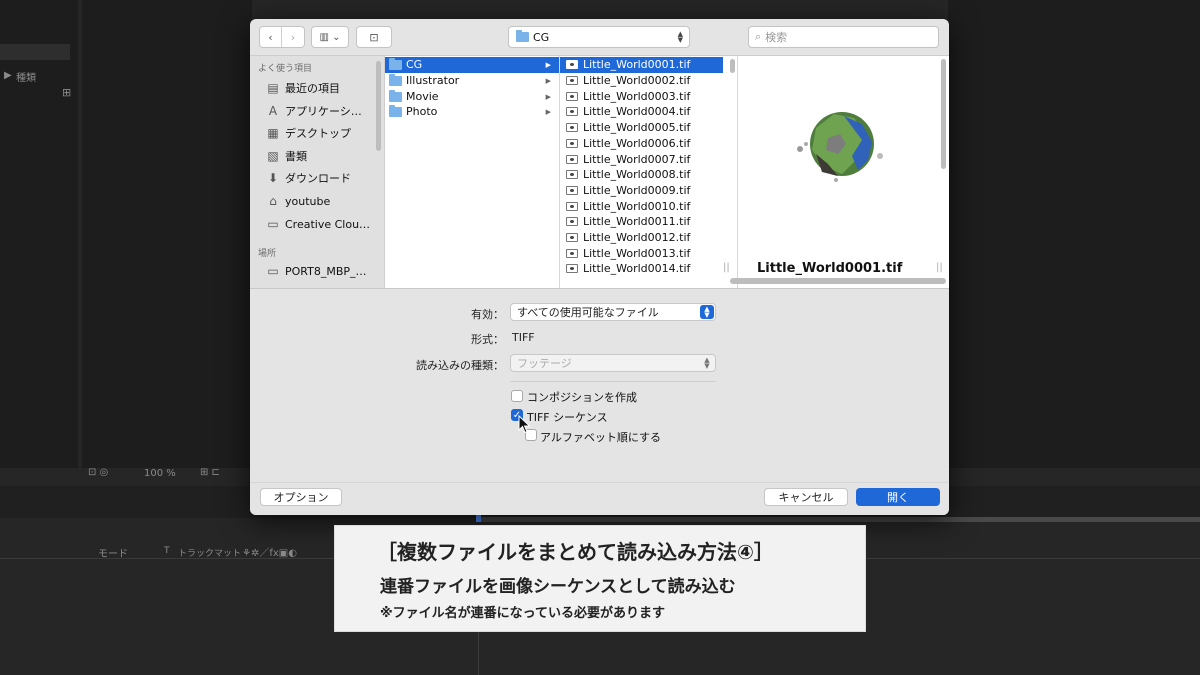 Image resolution: width=1200 pixels, height=675 pixels. I want to click on enable-popup: すべての使用可能なファイル ▲ ▼, so click(613, 312).